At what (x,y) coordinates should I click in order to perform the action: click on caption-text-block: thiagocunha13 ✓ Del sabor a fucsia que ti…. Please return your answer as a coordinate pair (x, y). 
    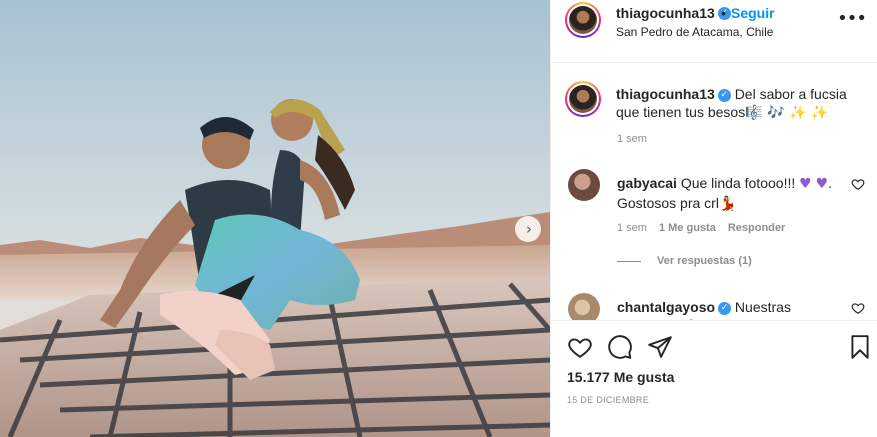
    Looking at the image, I should click on (741, 103).